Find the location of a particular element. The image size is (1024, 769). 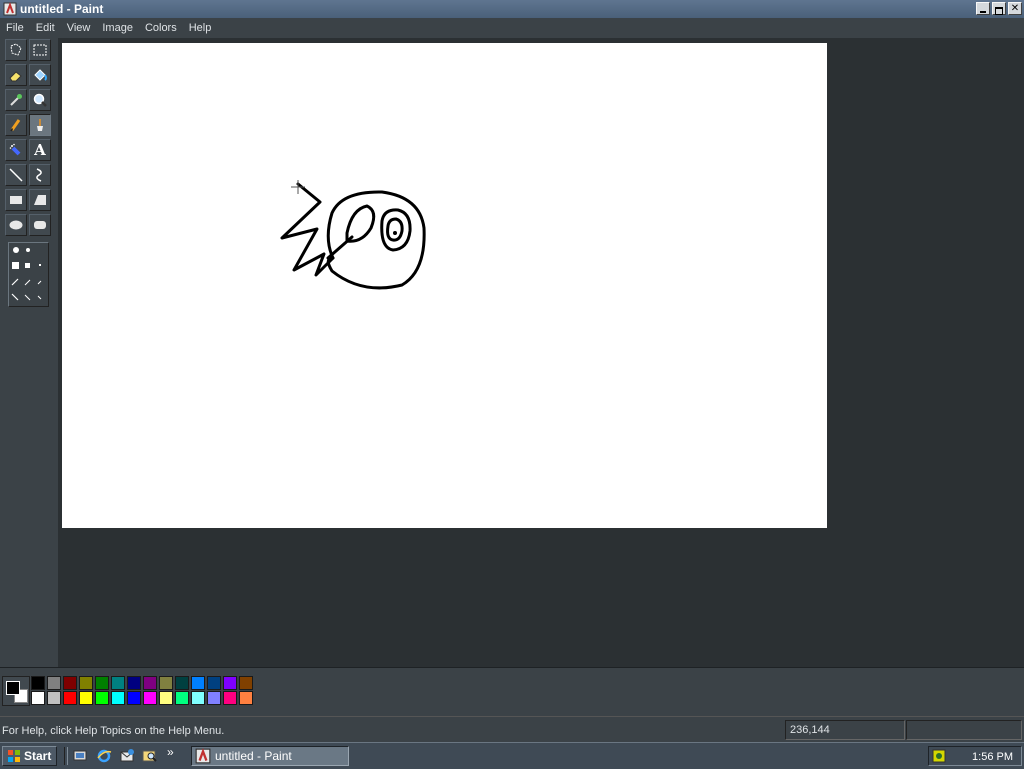

airbrush-tool is located at coordinates (16, 150).